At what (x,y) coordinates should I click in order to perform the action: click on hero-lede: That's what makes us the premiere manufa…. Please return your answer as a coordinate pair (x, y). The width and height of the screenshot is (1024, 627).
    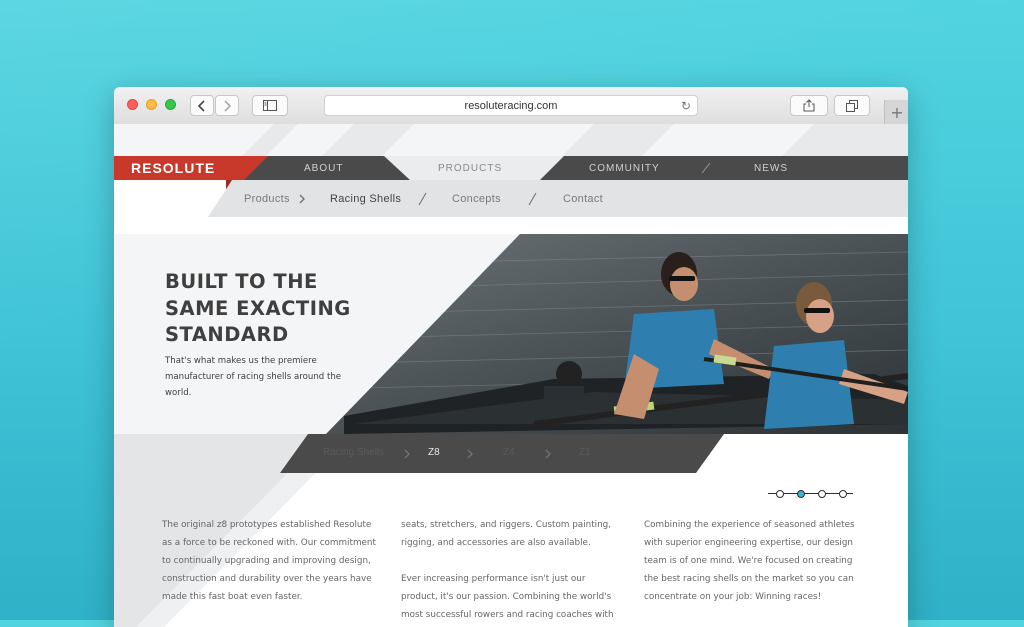
    Looking at the image, I should click on (253, 377).